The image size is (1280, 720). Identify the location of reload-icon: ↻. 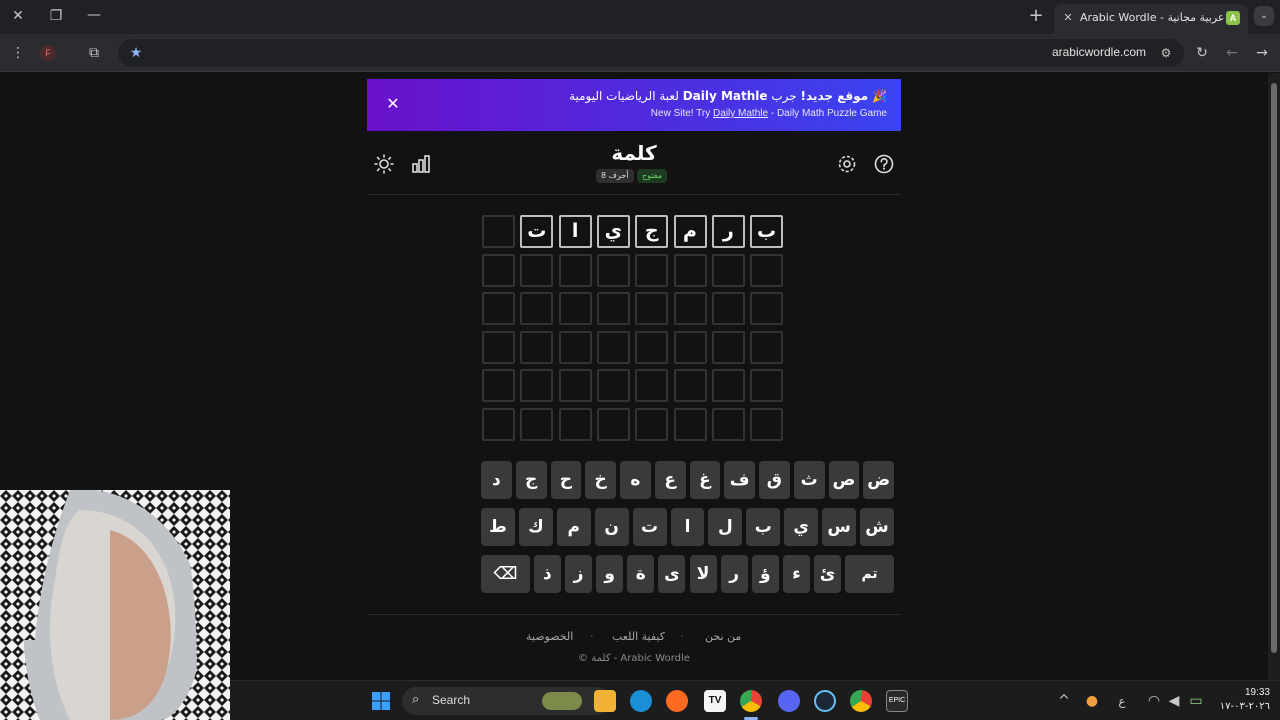
(1202, 53).